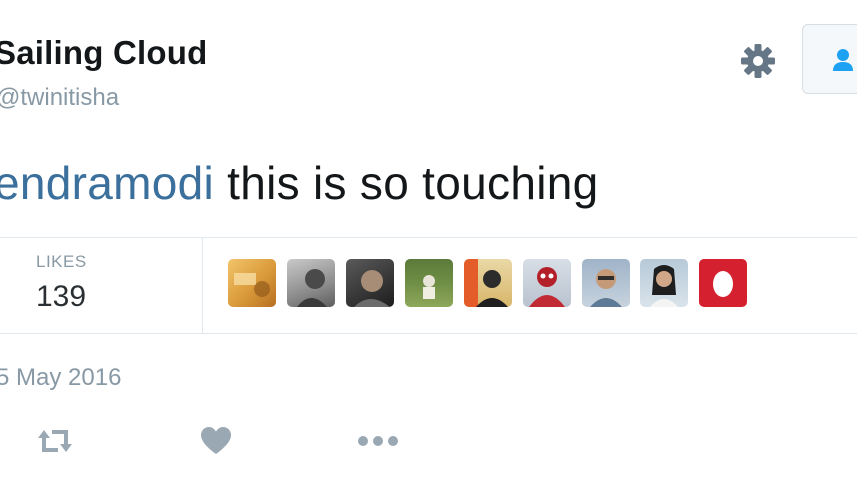 The height and width of the screenshot is (482, 857). I want to click on display-name: Sailing Cloud, so click(103, 53).